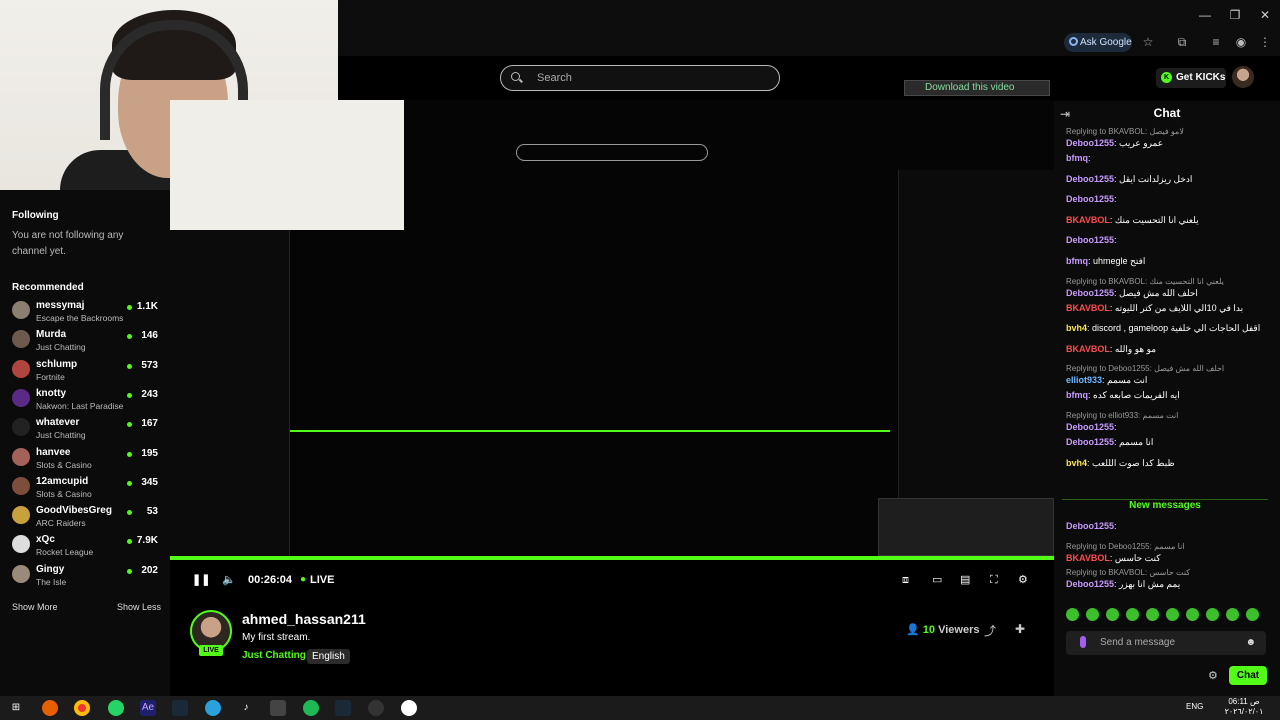 The image size is (1280, 720). Describe the element at coordinates (937, 580) in the screenshot. I see `theater-icon: ▭` at that location.